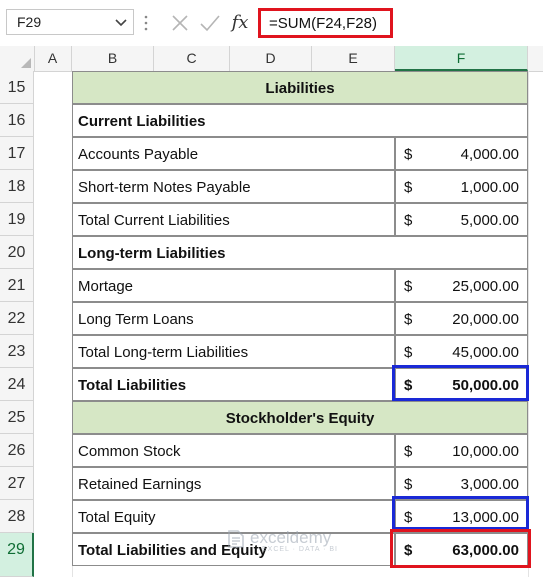  What do you see at coordinates (291, 537) in the screenshot?
I see `watermark-name: exceldemy` at bounding box center [291, 537].